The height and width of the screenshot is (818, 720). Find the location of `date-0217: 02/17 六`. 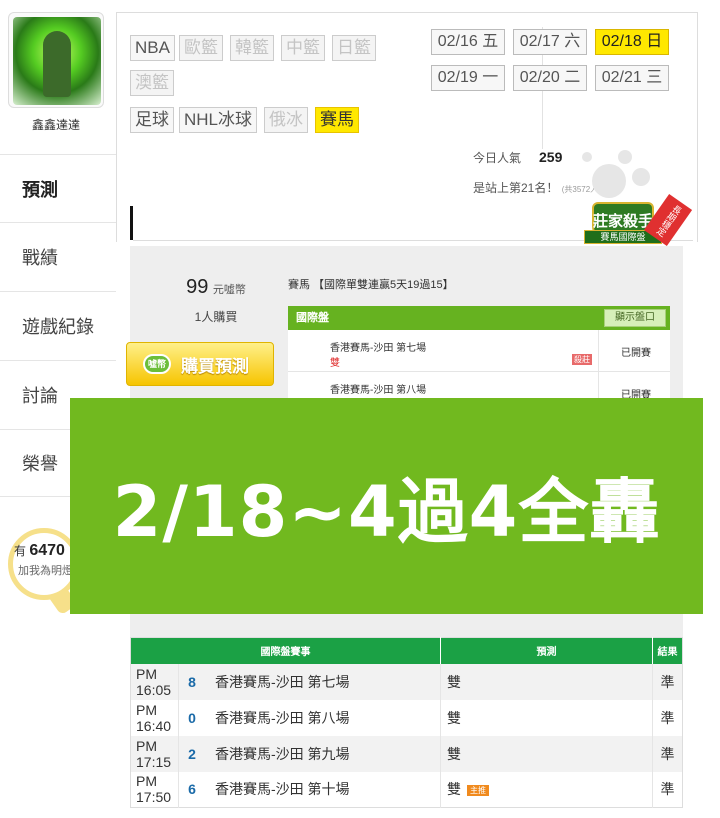

date-0217: 02/17 六 is located at coordinates (550, 42).